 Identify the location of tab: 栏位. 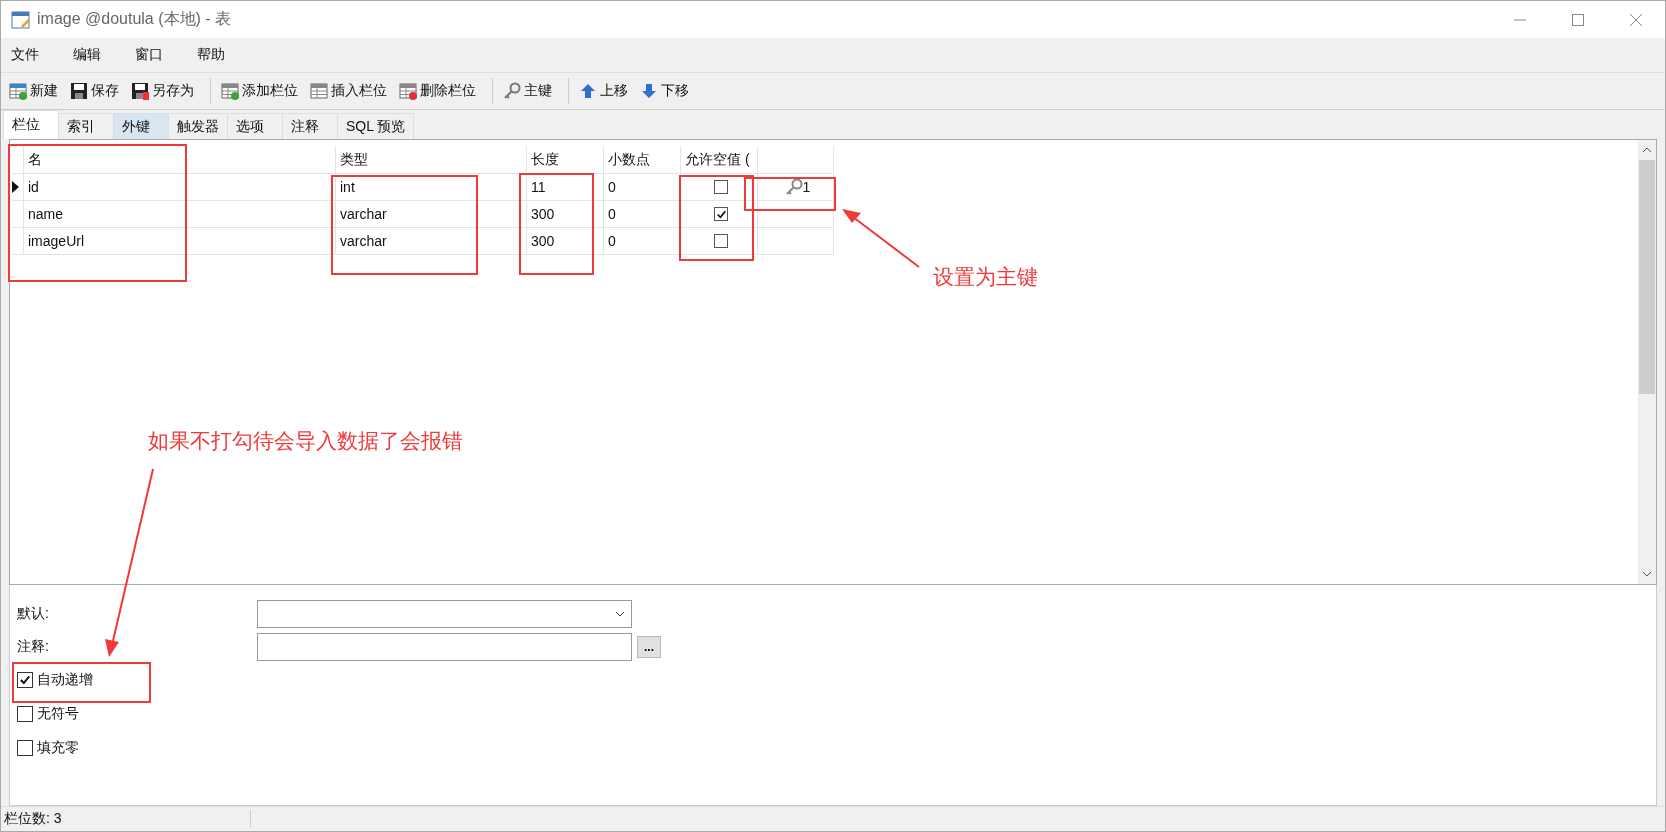
(31, 124).